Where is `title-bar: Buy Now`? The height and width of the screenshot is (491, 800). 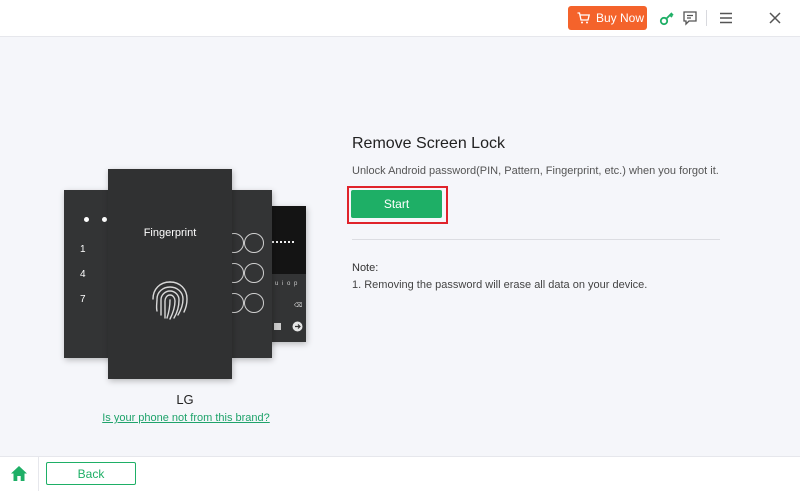
title-bar: Buy Now is located at coordinates (400, 18).